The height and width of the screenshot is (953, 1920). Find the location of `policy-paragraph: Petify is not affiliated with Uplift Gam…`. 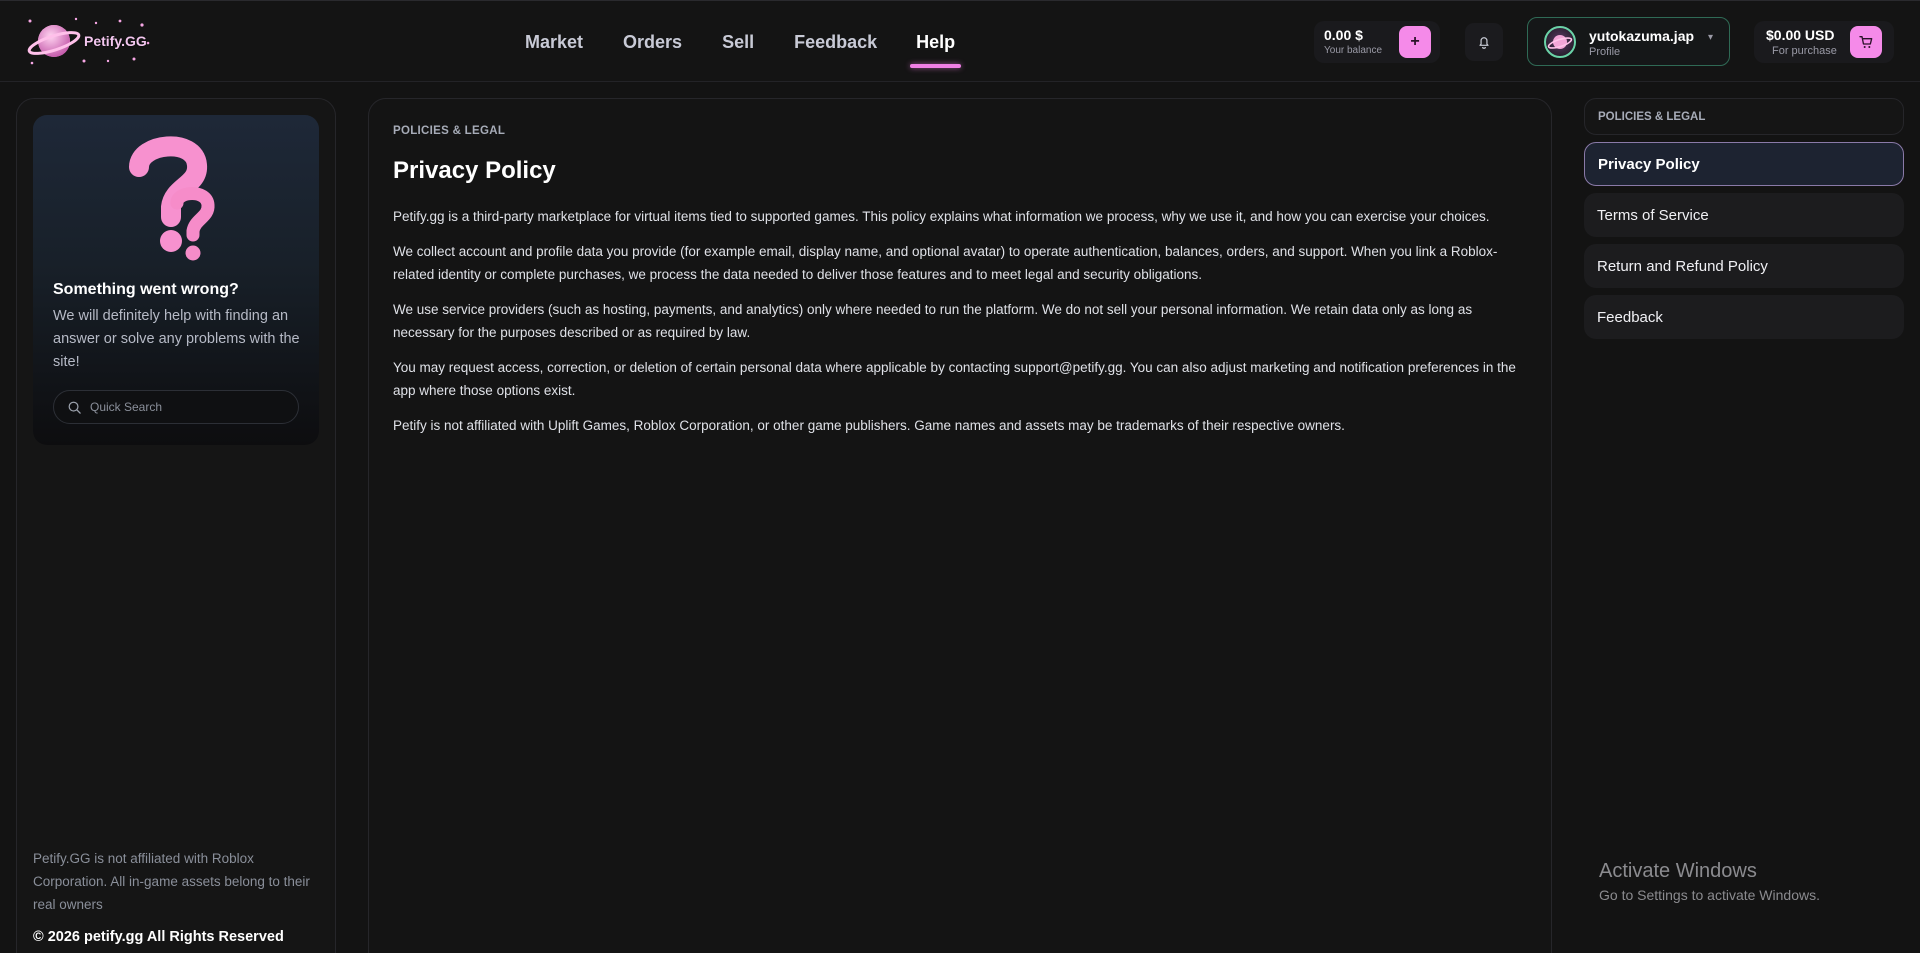

policy-paragraph: Petify is not affiliated with Uplift Gam… is located at coordinates (869, 425).